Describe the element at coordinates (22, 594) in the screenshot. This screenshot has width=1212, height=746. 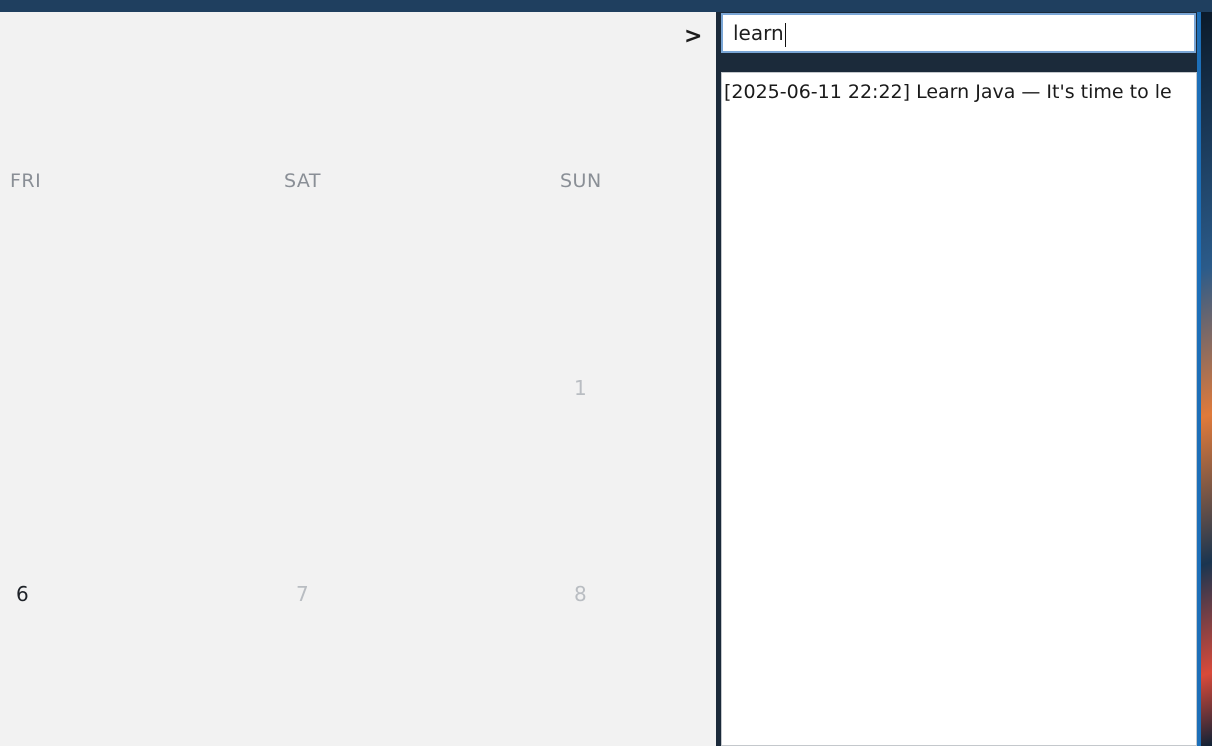
I see `calendar-day-cell: 6` at that location.